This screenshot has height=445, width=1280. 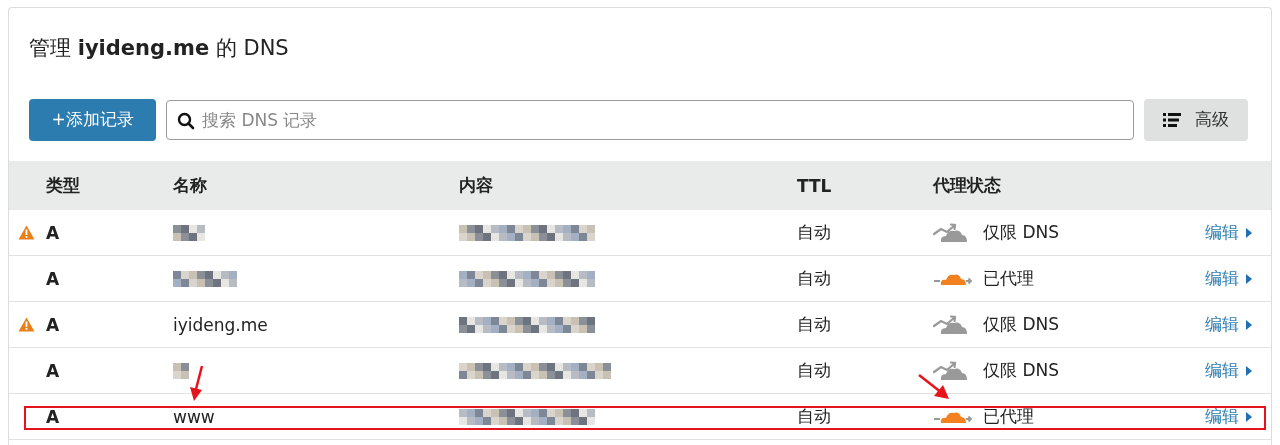 What do you see at coordinates (476, 185) in the screenshot?
I see `column-header: 内容` at bounding box center [476, 185].